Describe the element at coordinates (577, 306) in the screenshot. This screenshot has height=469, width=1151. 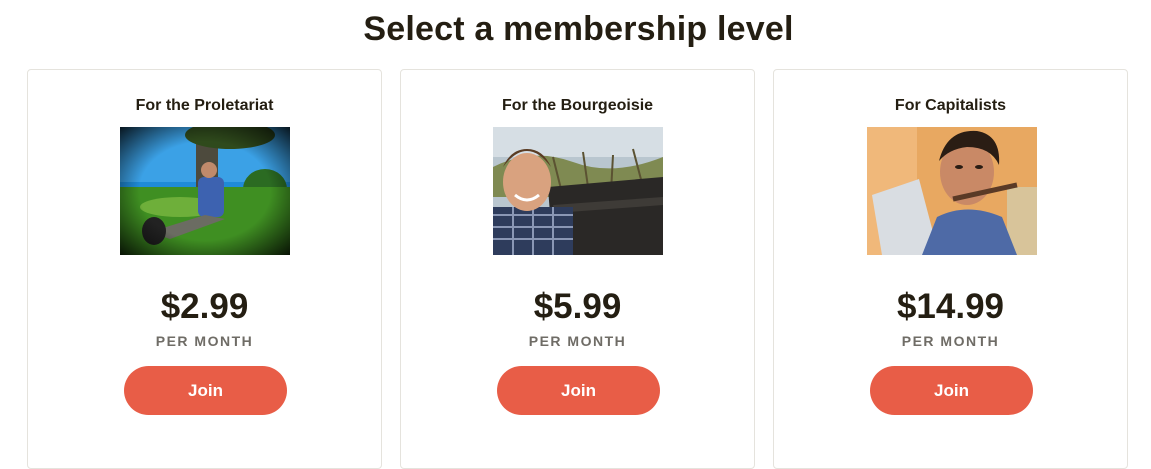
I see `price: $5.99` at that location.